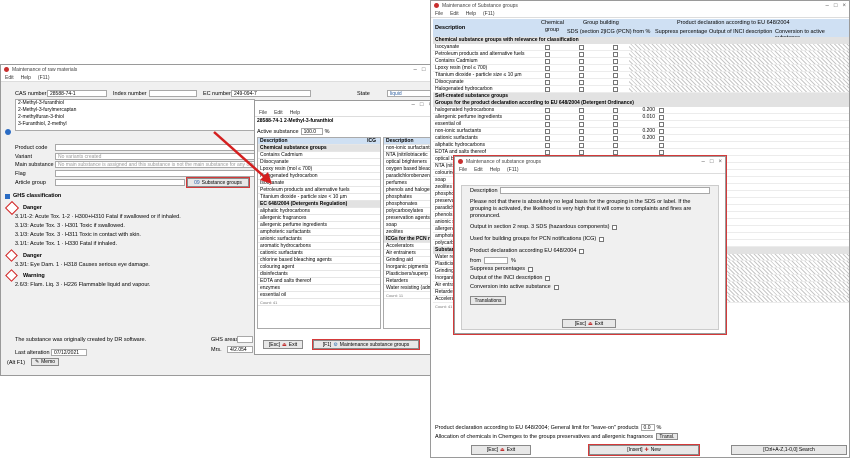  Describe the element at coordinates (319, 288) in the screenshot. I see `list-item: enzymes` at that location.